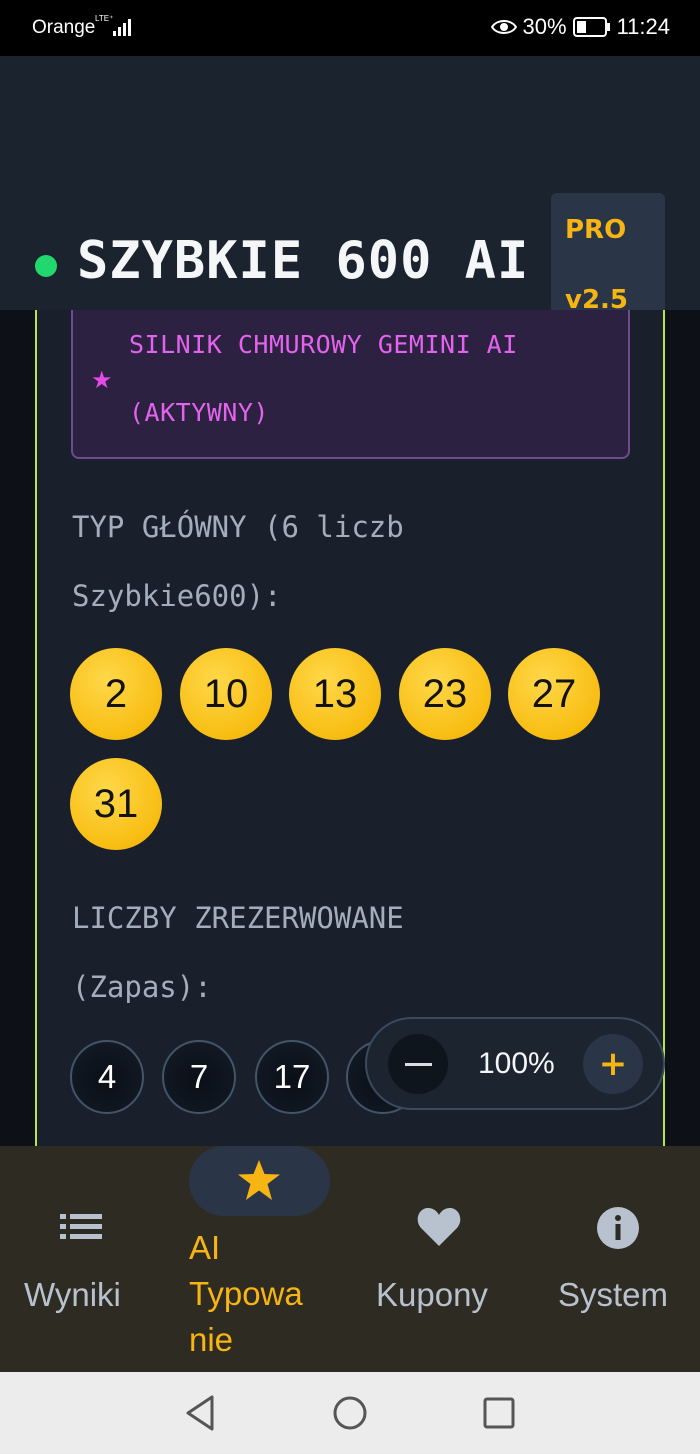  What do you see at coordinates (439, 1227) in the screenshot?
I see `heart-icon` at bounding box center [439, 1227].